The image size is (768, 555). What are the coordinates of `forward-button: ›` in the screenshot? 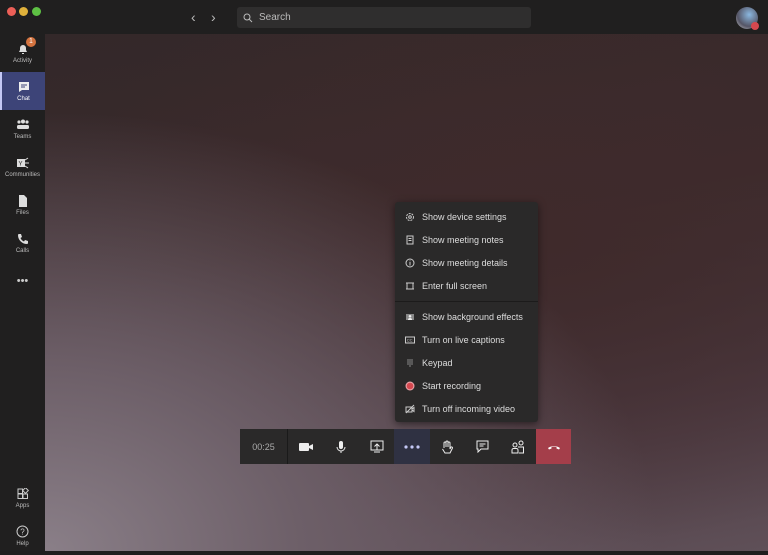 It's located at (213, 17).